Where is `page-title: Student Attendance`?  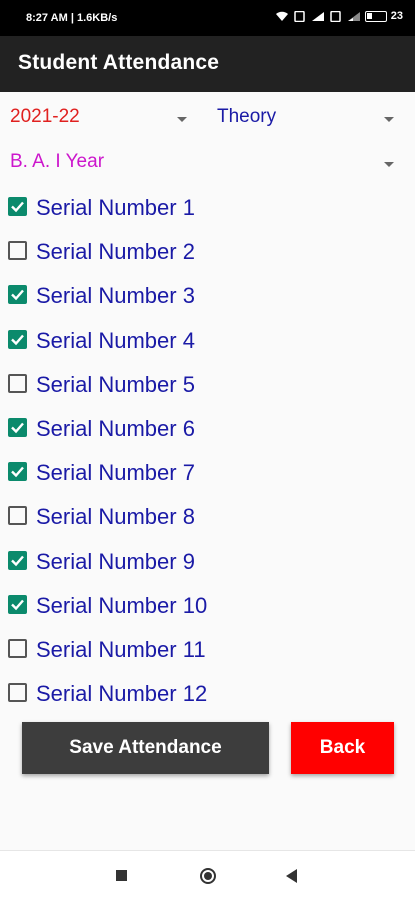
page-title: Student Attendance is located at coordinates (119, 62).